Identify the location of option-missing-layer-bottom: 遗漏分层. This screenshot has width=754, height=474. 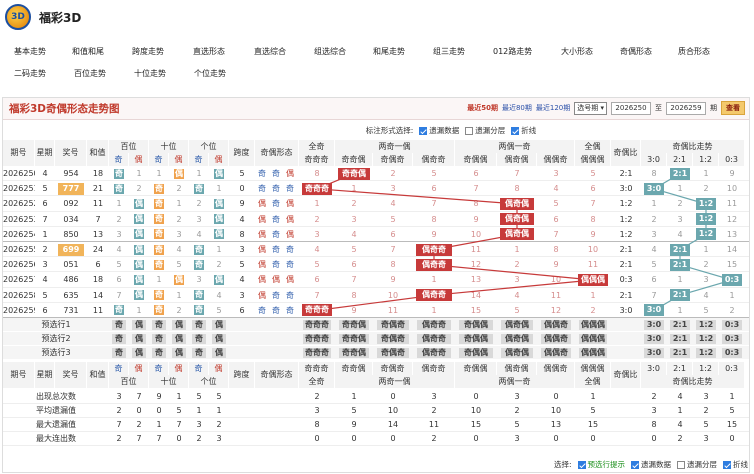
(697, 464).